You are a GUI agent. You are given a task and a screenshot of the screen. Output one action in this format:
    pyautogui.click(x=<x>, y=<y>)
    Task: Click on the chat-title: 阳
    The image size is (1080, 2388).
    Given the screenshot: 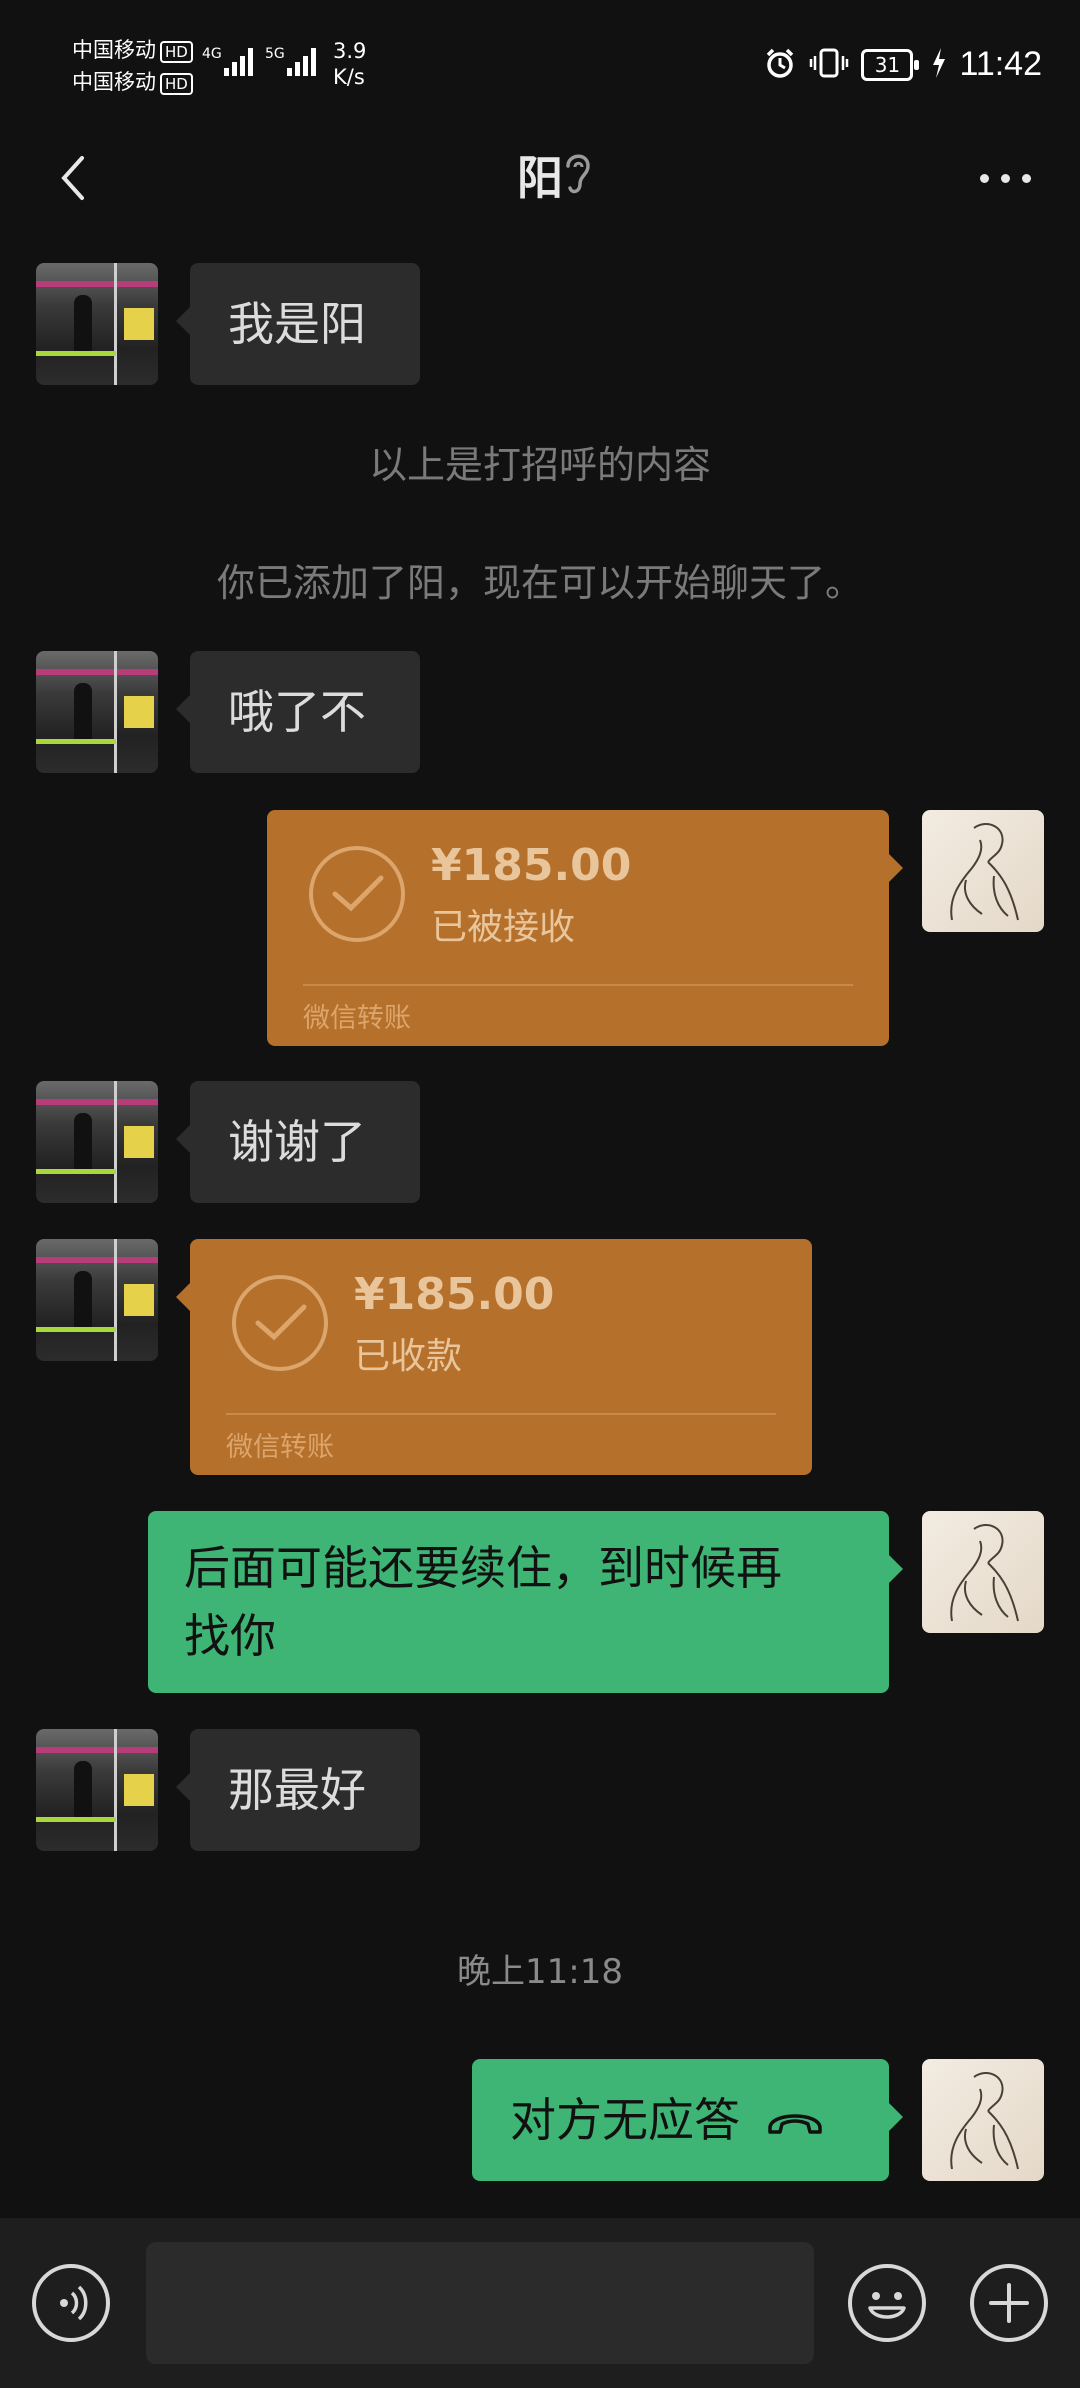 What is the action you would take?
    pyautogui.click(x=540, y=178)
    